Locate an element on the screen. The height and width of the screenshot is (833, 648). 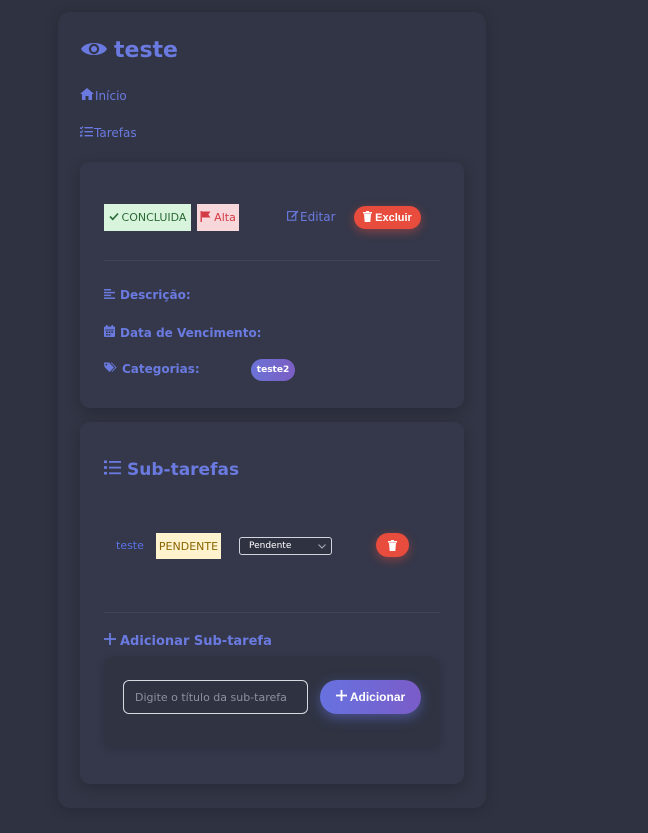
subtasks-heading-label: Sub-tarefas is located at coordinates (183, 470).